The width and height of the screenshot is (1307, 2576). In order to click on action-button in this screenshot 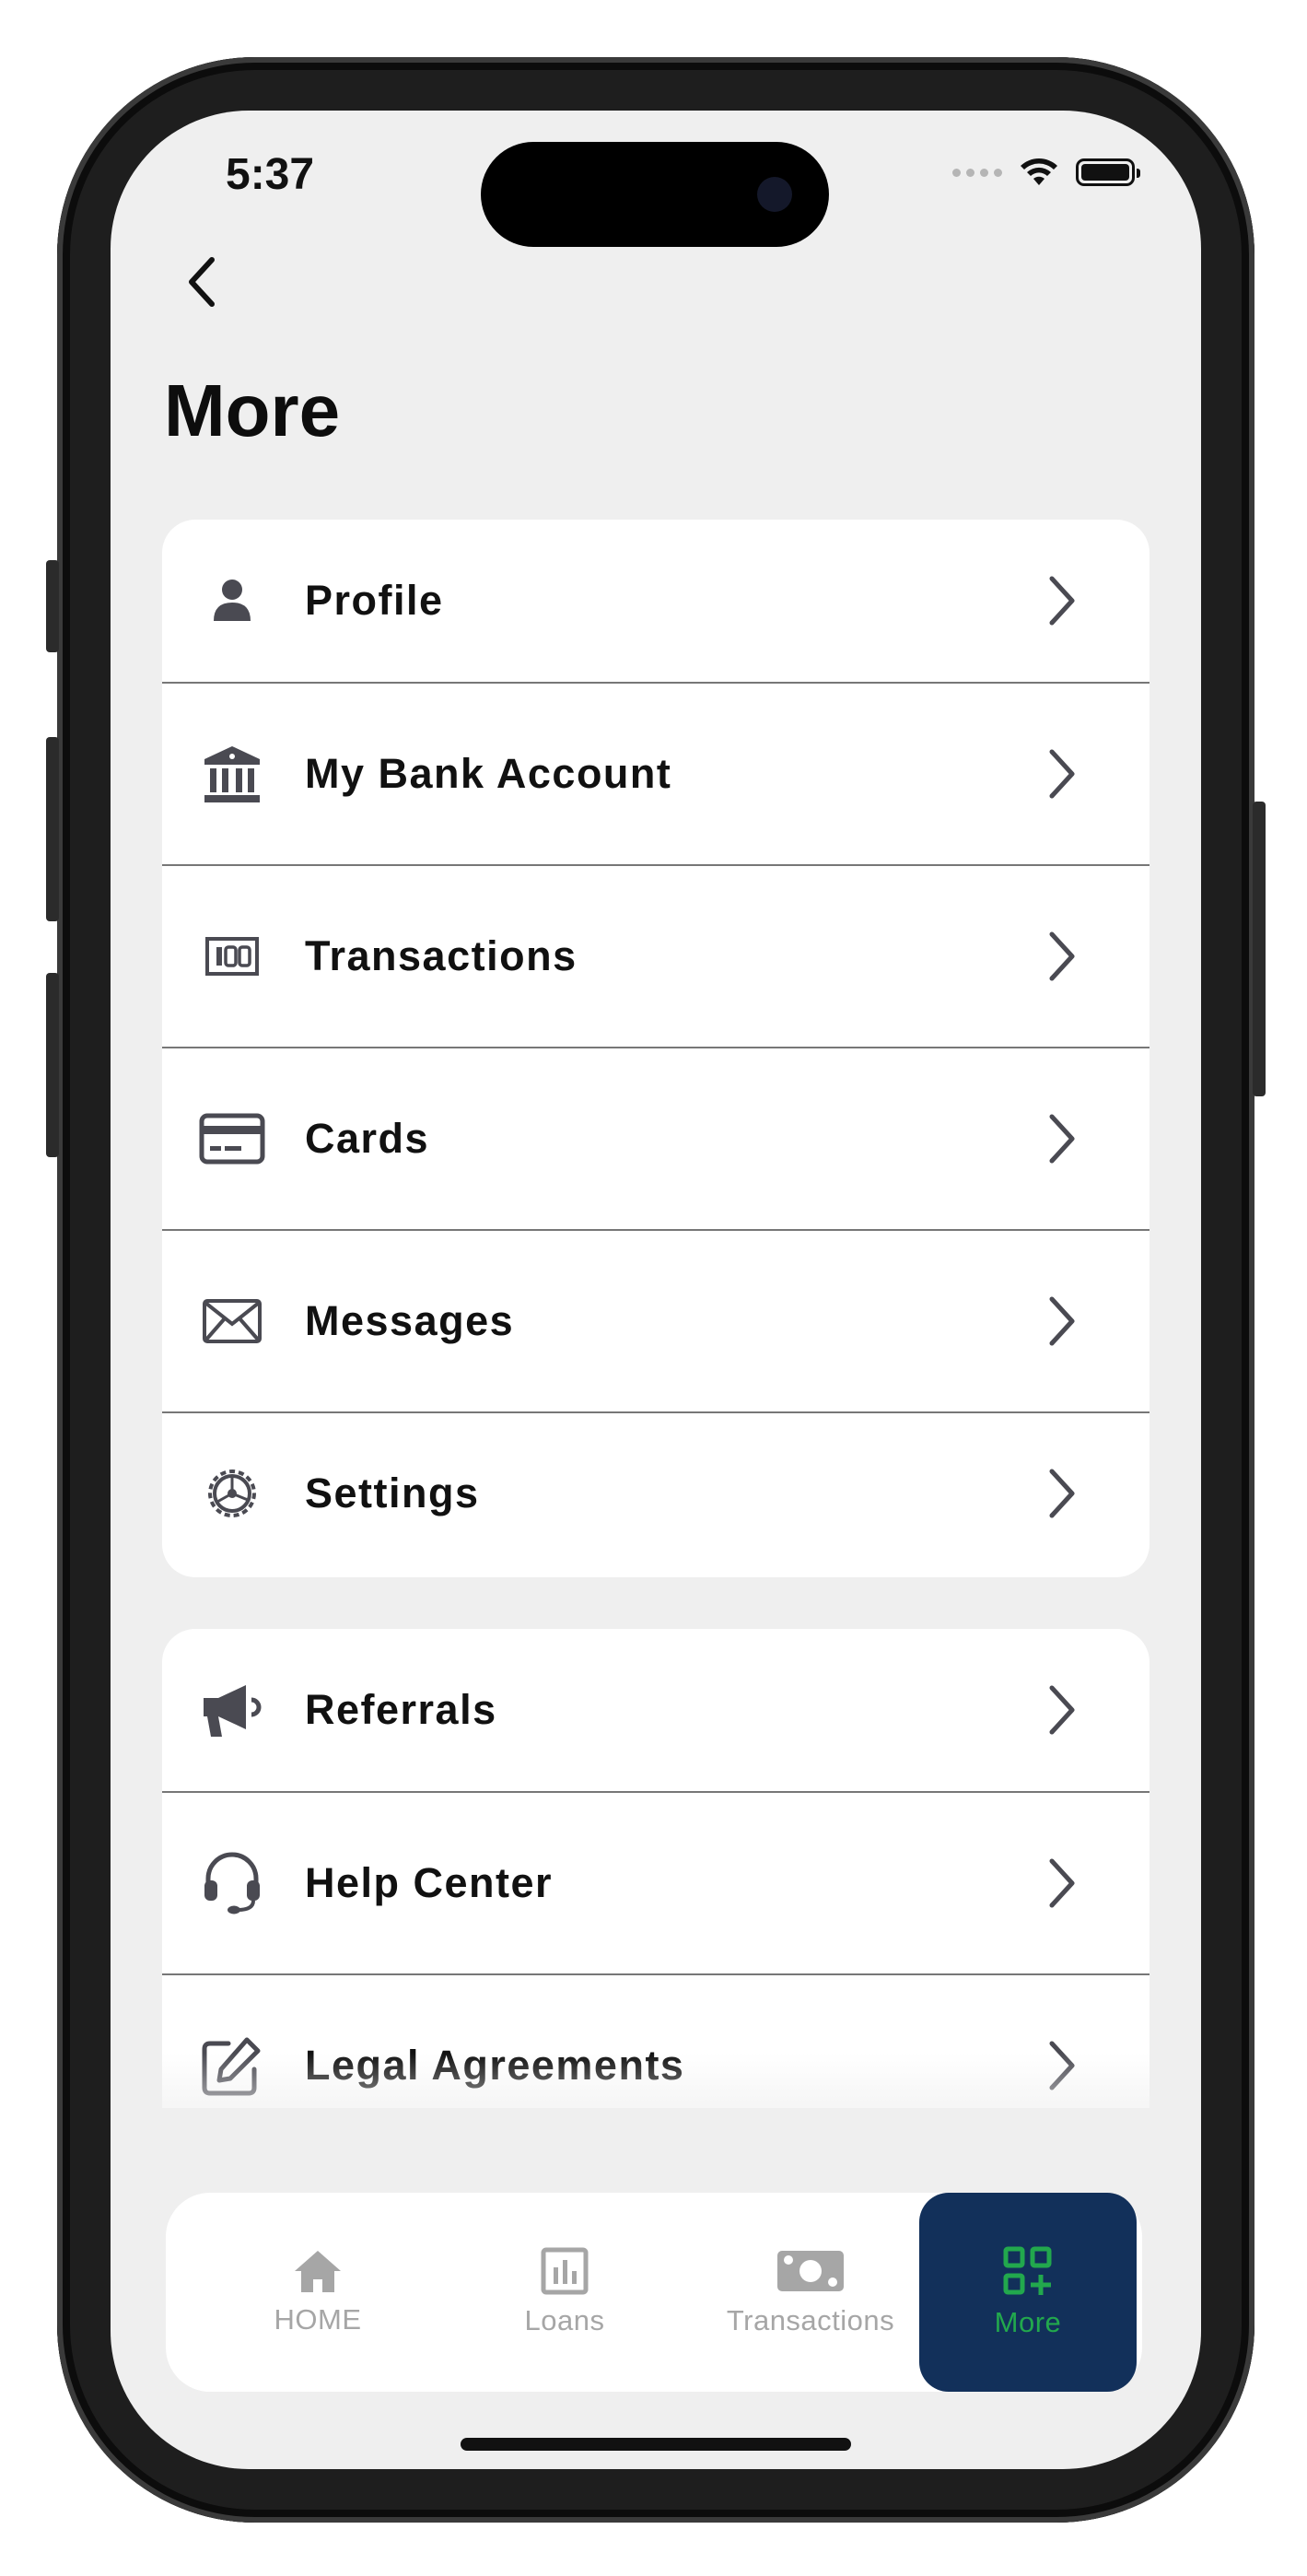, I will do `click(53, 606)`.